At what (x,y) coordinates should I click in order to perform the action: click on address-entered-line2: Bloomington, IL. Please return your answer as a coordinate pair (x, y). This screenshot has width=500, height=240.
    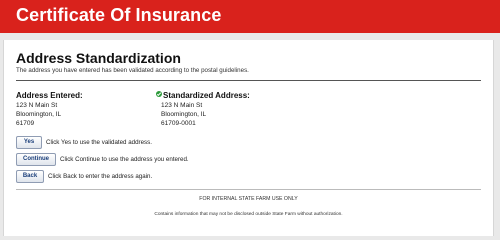
    Looking at the image, I should click on (39, 114).